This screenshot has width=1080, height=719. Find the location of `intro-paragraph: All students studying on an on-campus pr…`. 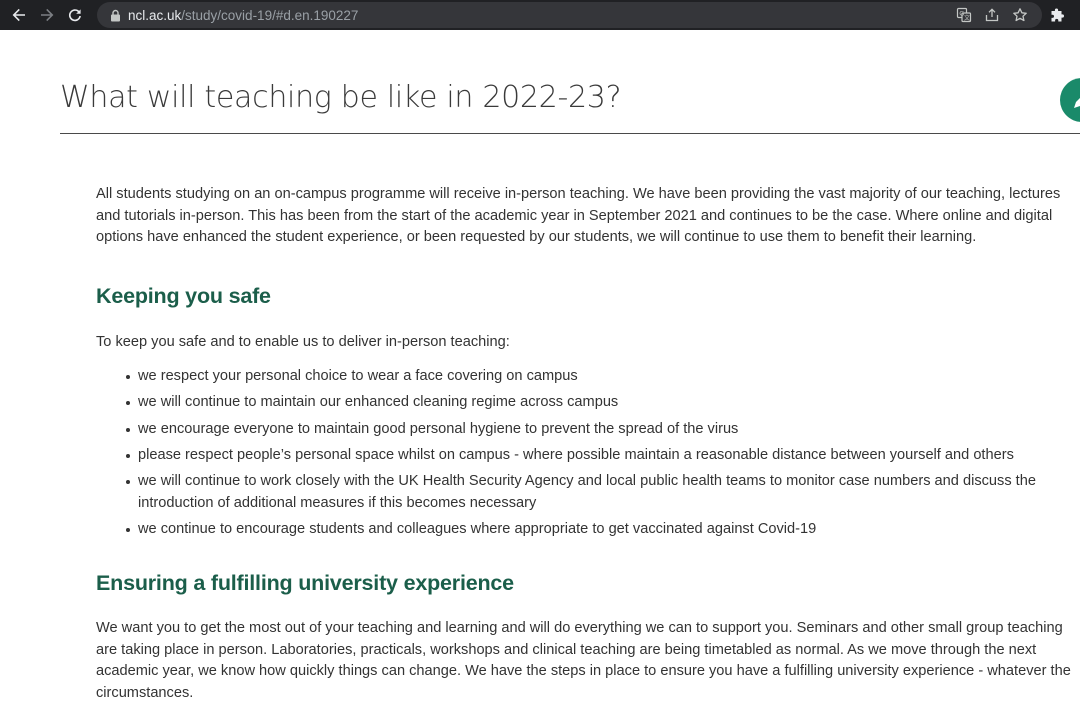

intro-paragraph: All students studying on an on-campus pr… is located at coordinates (578, 215).